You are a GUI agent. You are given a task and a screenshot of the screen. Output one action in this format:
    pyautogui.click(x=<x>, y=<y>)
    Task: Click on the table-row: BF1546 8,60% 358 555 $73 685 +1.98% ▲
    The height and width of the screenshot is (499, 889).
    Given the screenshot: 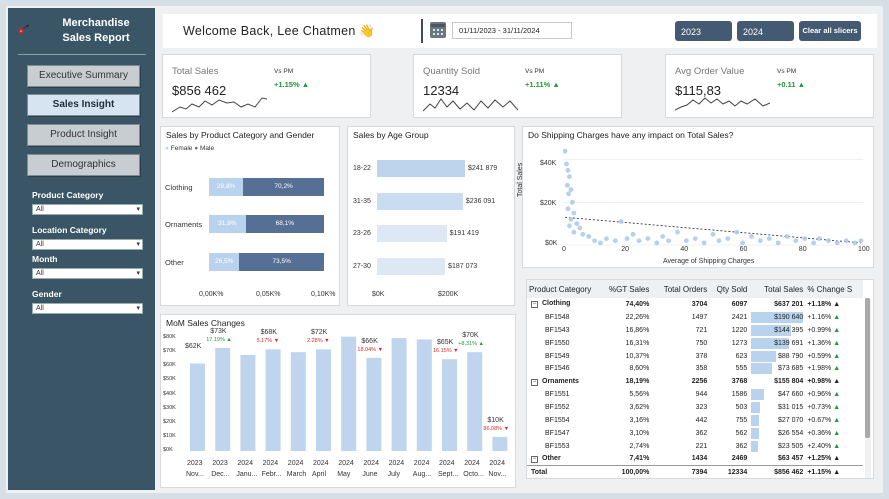 What is the action you would take?
    pyautogui.click(x=695, y=368)
    